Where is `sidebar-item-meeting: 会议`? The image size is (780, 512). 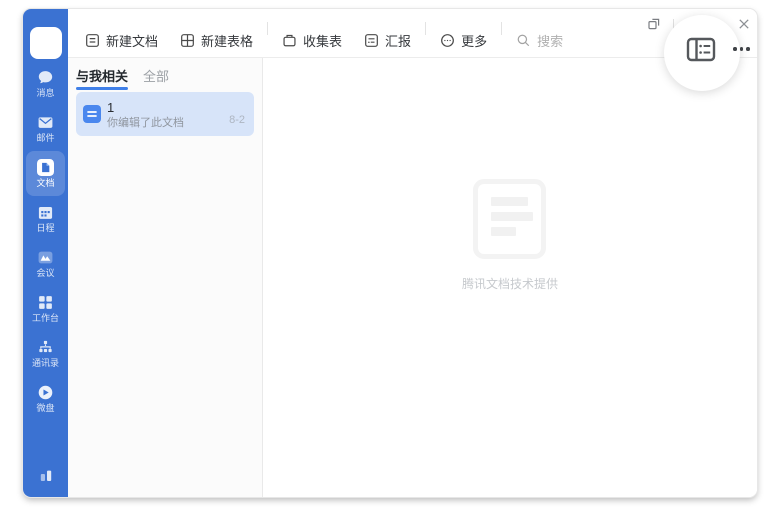
sidebar-item-meeting: 会议 is located at coordinates (45, 263).